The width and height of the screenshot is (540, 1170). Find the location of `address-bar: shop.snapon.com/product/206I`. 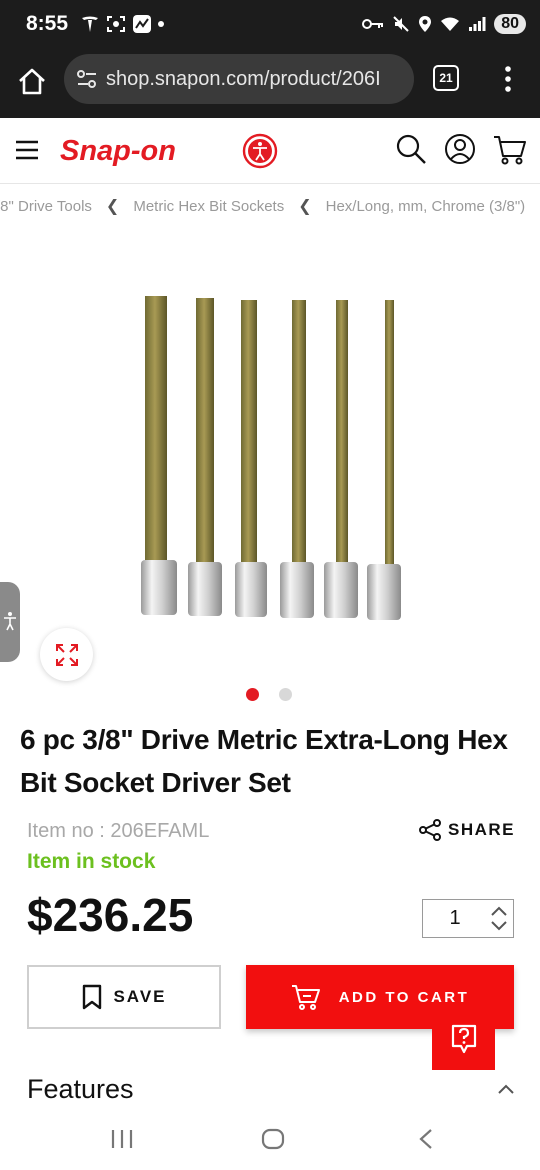

address-bar: shop.snapon.com/product/206I is located at coordinates (239, 79).